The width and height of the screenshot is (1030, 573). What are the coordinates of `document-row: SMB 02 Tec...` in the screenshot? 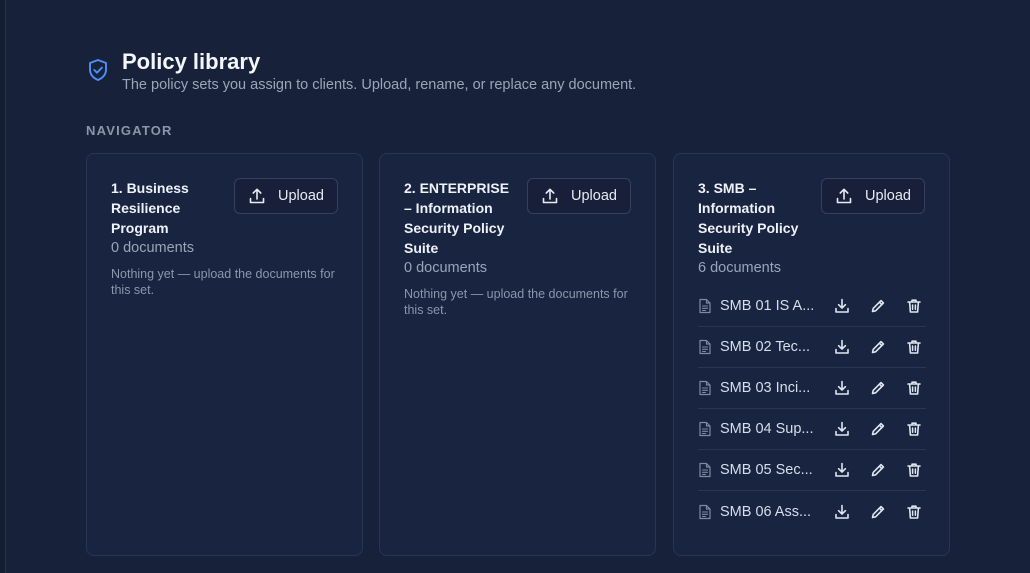 It's located at (812, 347).